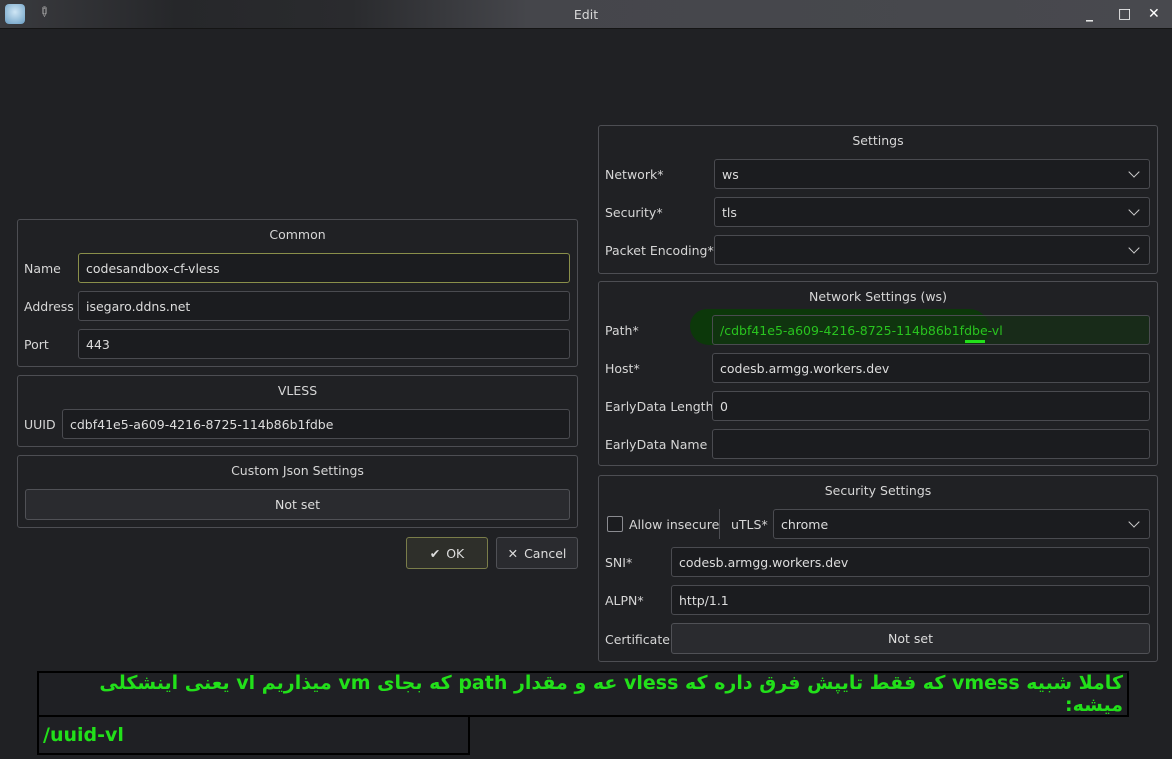  I want to click on earlydata-length-label: EarlyData Length, so click(659, 406).